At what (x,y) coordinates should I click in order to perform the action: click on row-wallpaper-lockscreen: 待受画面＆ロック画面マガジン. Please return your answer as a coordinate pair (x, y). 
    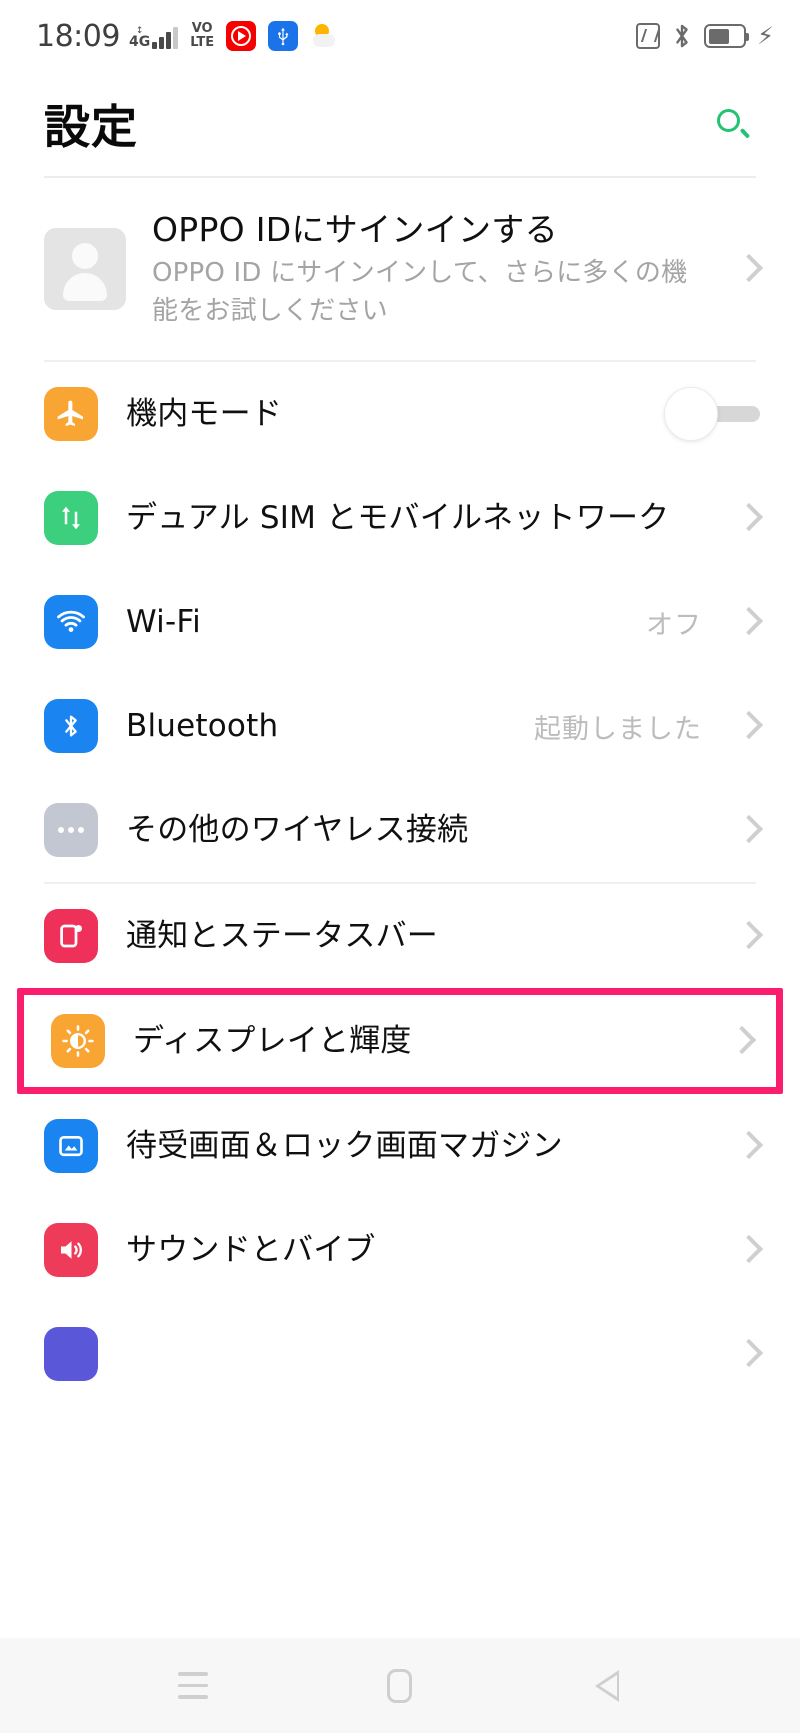
    Looking at the image, I should click on (400, 1146).